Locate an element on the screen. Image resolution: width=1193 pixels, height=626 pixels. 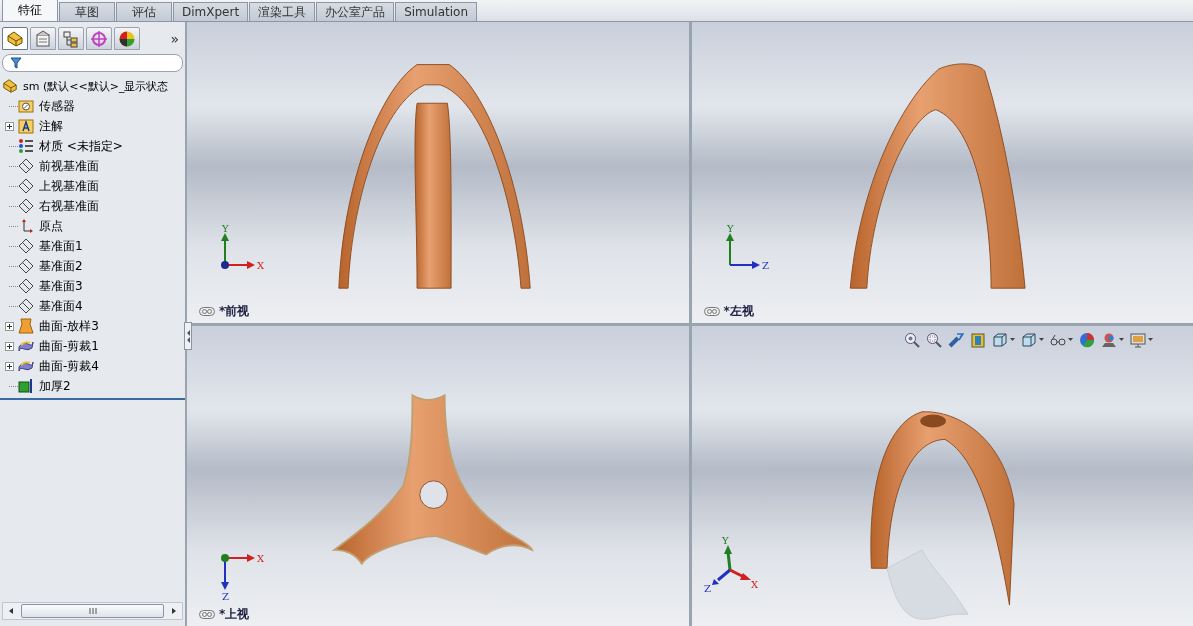
tree-item: 材质 <未指定> is located at coordinates (81, 146).